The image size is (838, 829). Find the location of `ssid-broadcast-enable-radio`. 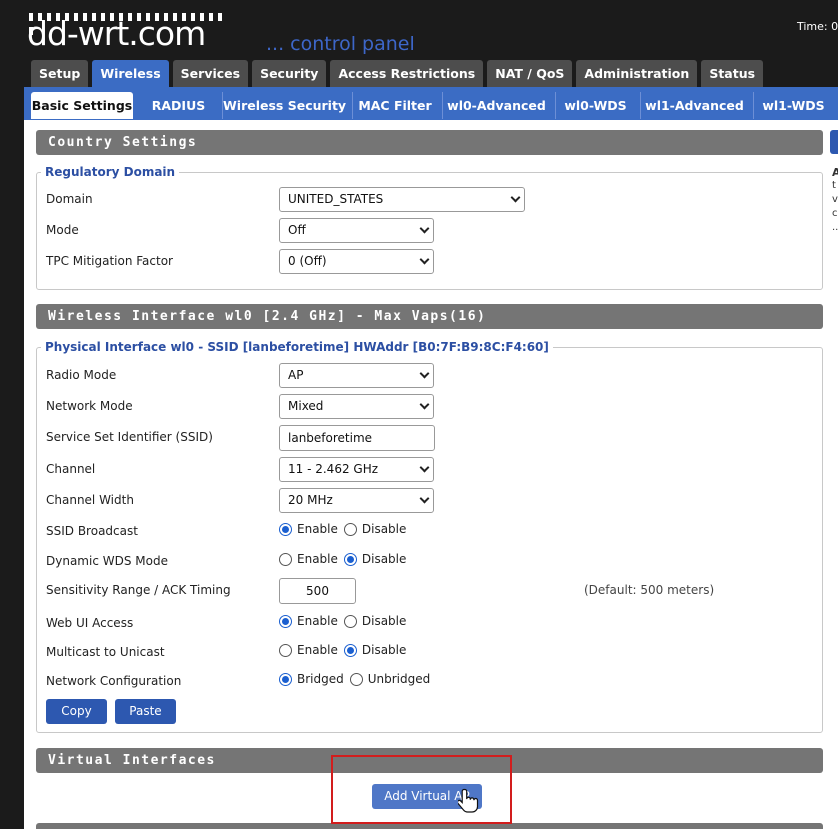

ssid-broadcast-enable-radio is located at coordinates (285, 529).